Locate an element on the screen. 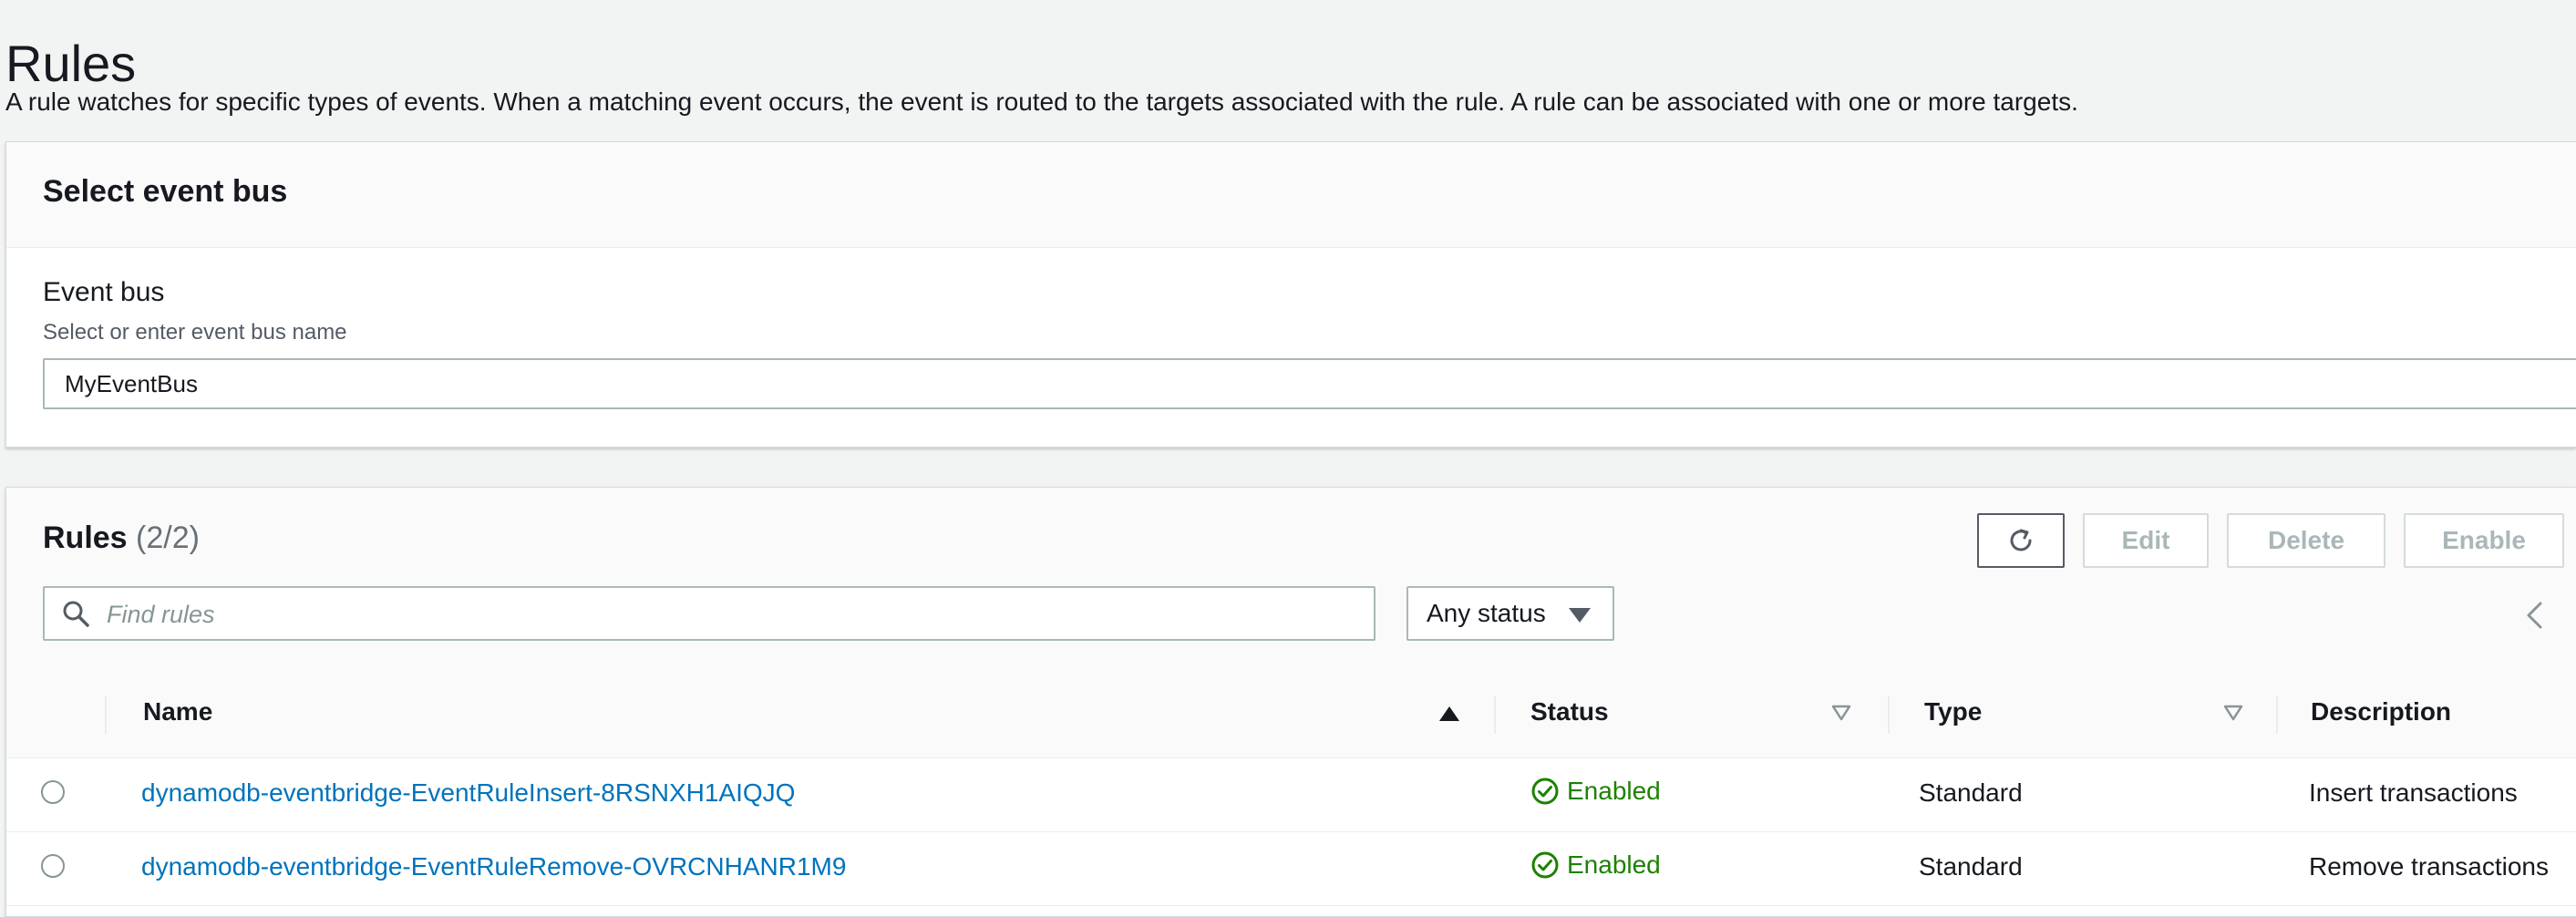 The width and height of the screenshot is (2576, 917). refresh-icon is located at coordinates (2021, 540).